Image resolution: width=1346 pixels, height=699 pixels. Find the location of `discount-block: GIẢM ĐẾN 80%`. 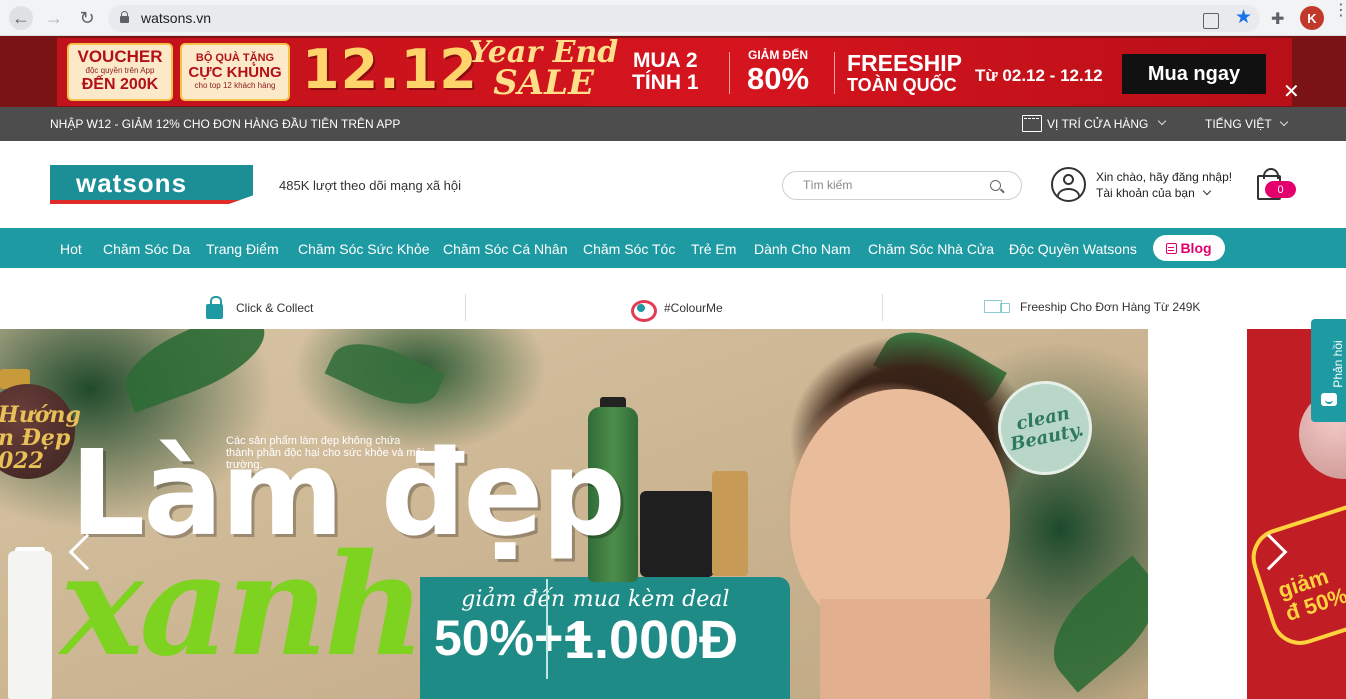

discount-block: GIẢM ĐẾN 80% is located at coordinates (778, 72).